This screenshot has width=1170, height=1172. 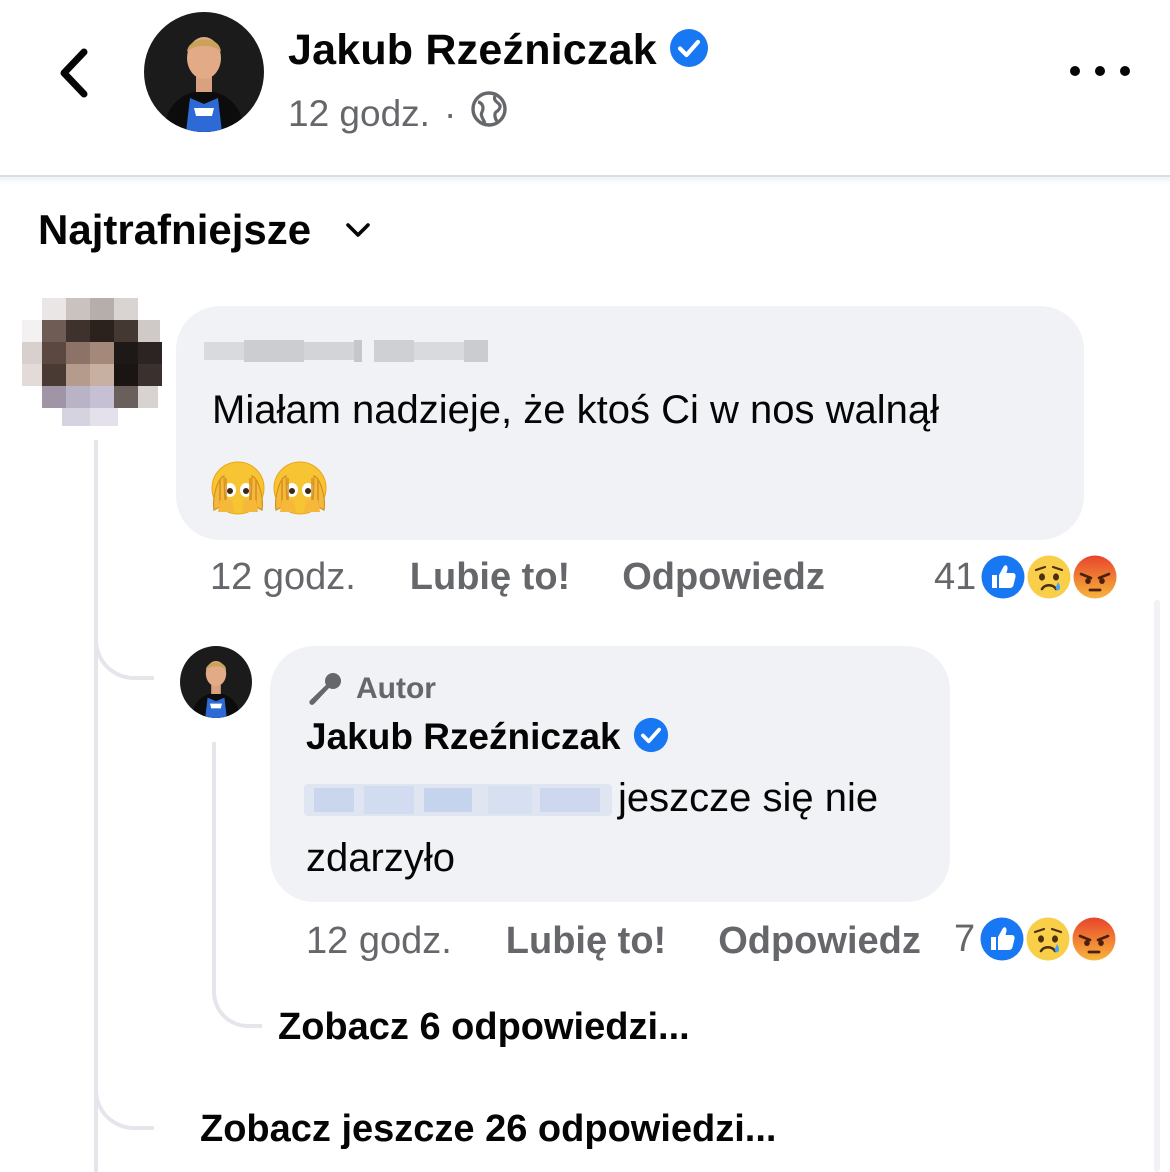 I want to click on post-time: 12 godz., so click(x=359, y=114).